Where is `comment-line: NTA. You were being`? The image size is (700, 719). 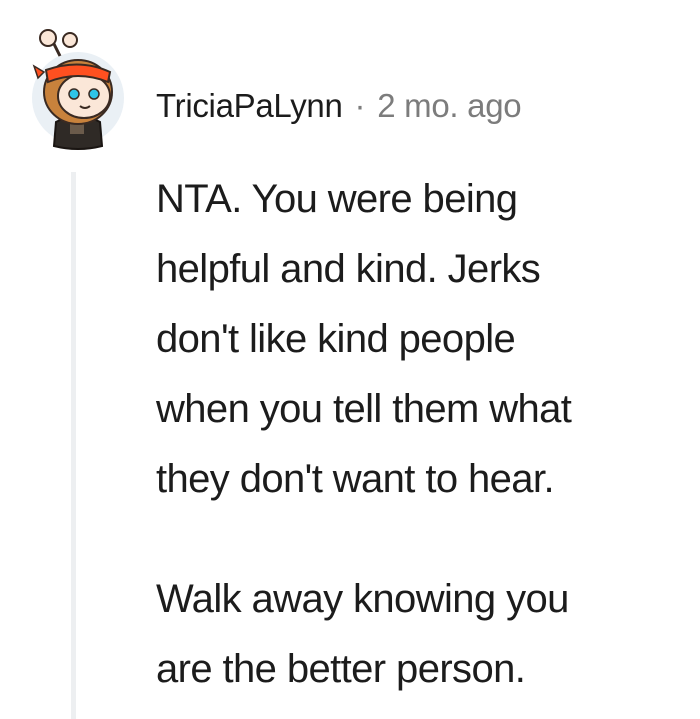 comment-line: NTA. You were being is located at coordinates (337, 199).